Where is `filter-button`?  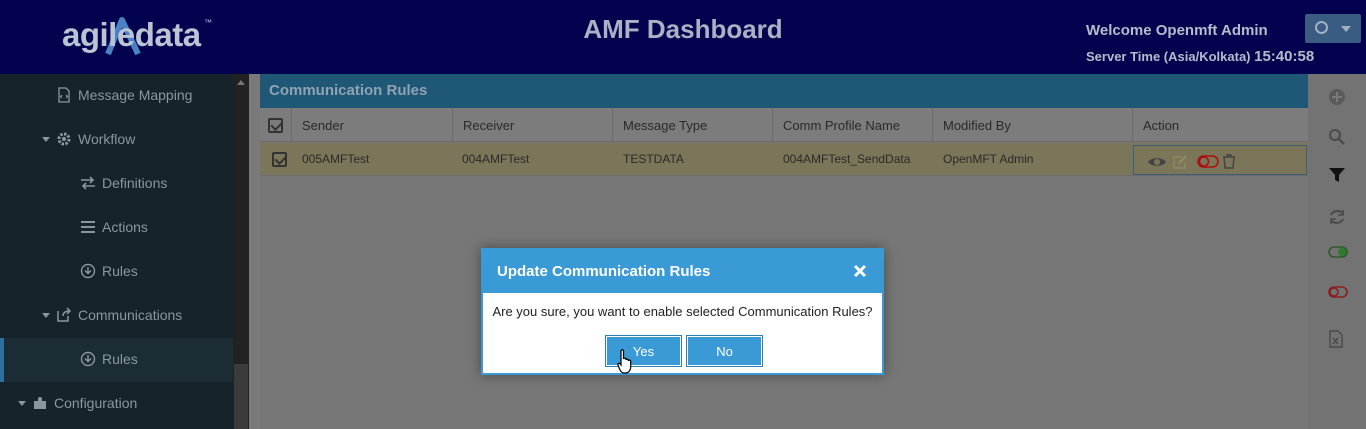
filter-button is located at coordinates (1337, 175).